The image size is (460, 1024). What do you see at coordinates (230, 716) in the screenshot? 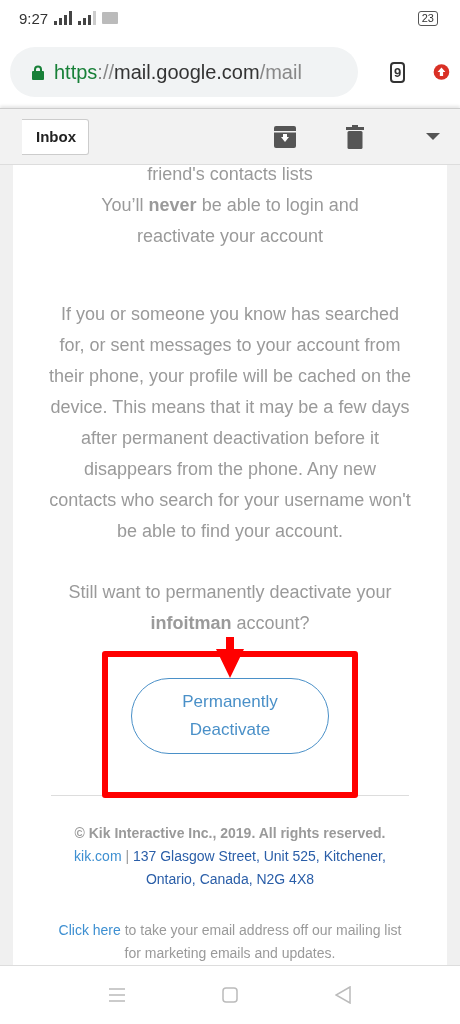
I see `permanently-deactivate-button: Permanently Deactivate` at bounding box center [230, 716].